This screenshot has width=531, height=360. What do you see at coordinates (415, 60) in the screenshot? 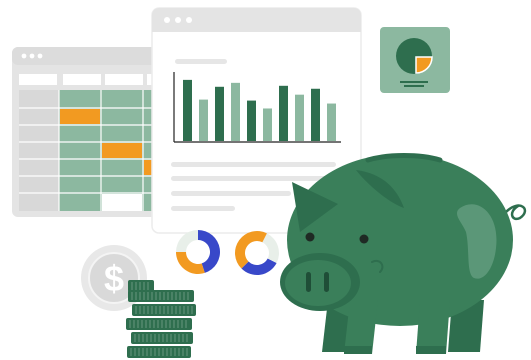
I see `pie-chart-card` at bounding box center [415, 60].